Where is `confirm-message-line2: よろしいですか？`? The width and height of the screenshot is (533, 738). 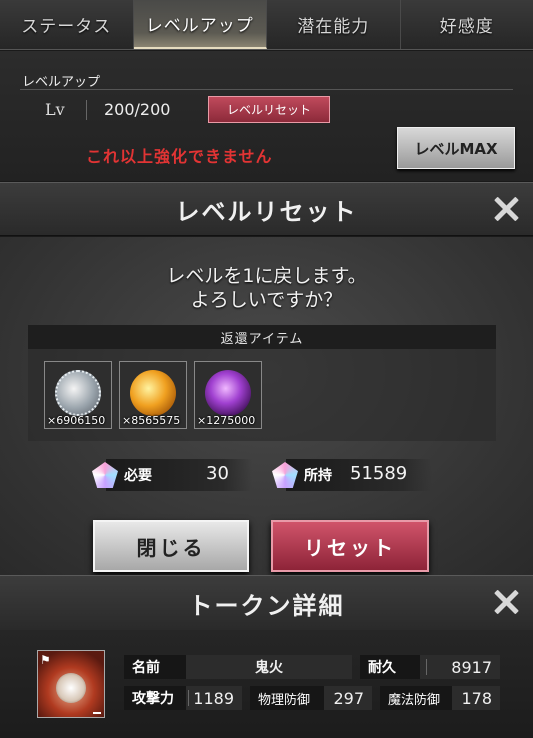
confirm-message-line2: よろしいですか？ is located at coordinates (266, 300).